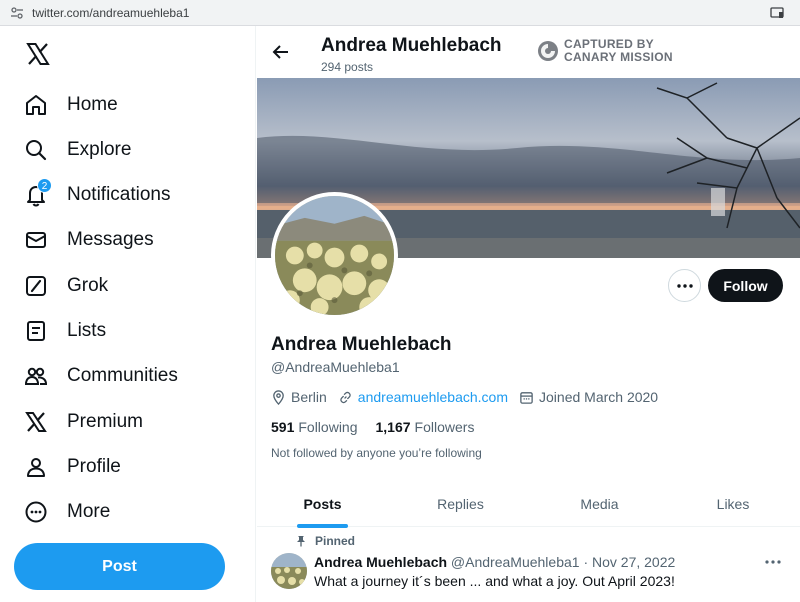 The width and height of the screenshot is (800, 602). I want to click on ellipsis-icon, so click(684, 285).